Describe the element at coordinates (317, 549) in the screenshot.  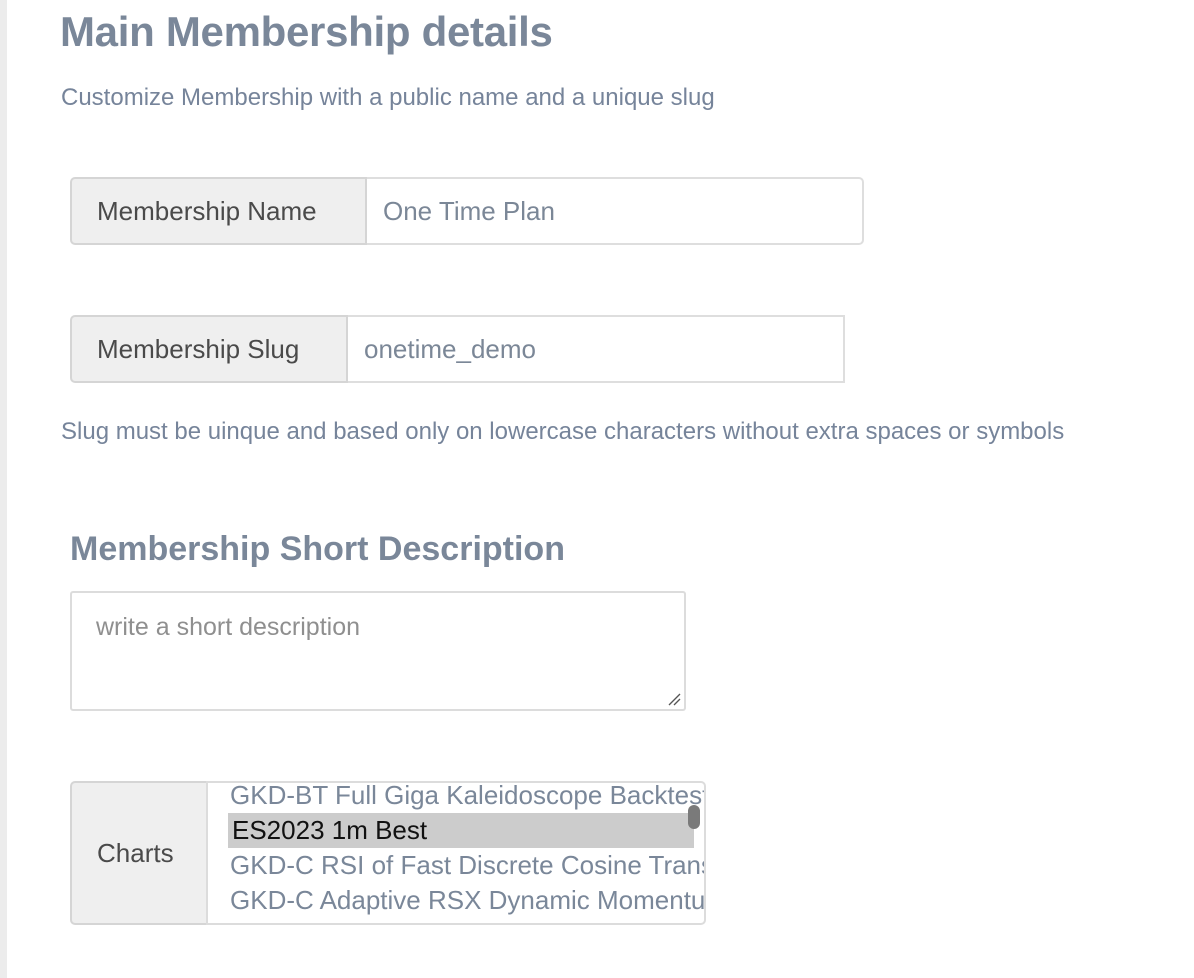
I see `short-description-title: Membership Short Description` at that location.